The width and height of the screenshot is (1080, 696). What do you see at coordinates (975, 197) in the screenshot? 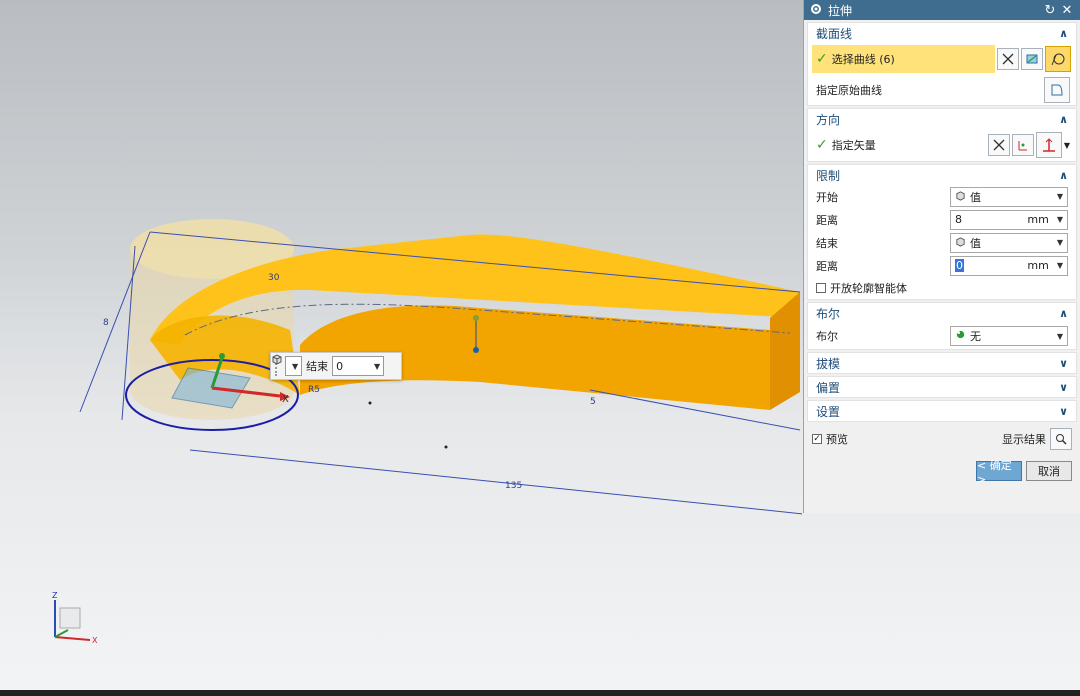
I see `start-value: 值` at bounding box center [975, 197].